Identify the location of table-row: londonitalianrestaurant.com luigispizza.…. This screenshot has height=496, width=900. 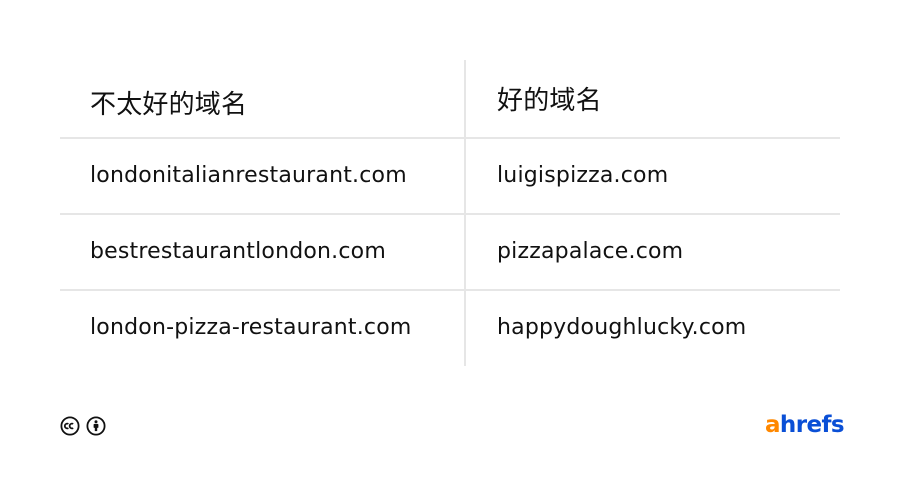
(450, 175).